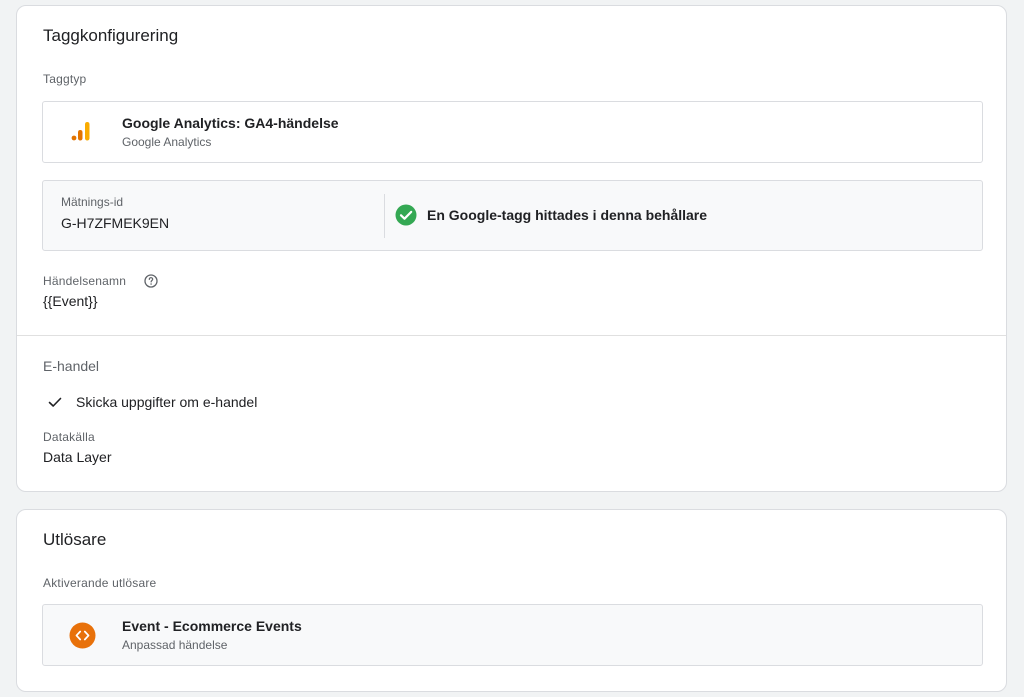  What do you see at coordinates (384, 216) in the screenshot?
I see `measurement-divider` at bounding box center [384, 216].